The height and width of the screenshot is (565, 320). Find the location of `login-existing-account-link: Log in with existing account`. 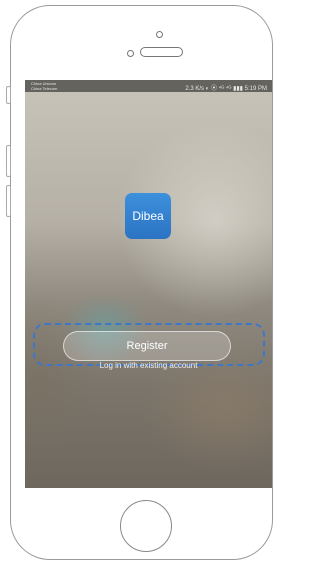

login-existing-account-link: Log in with existing account is located at coordinates (148, 365).